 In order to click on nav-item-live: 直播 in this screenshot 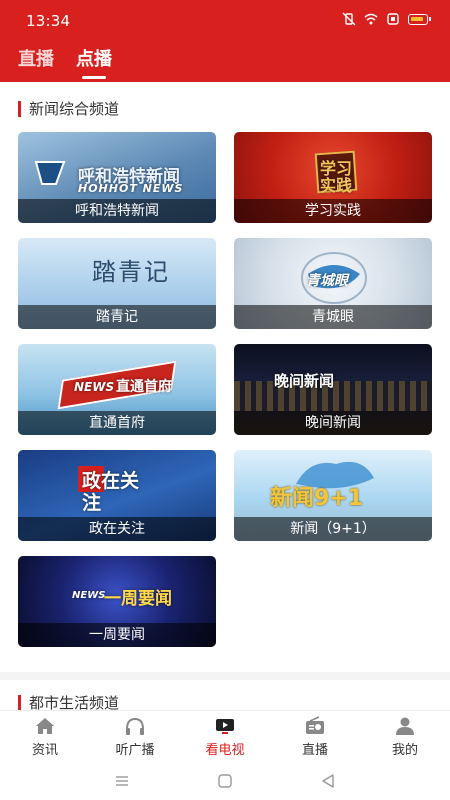, I will do `click(315, 736)`.